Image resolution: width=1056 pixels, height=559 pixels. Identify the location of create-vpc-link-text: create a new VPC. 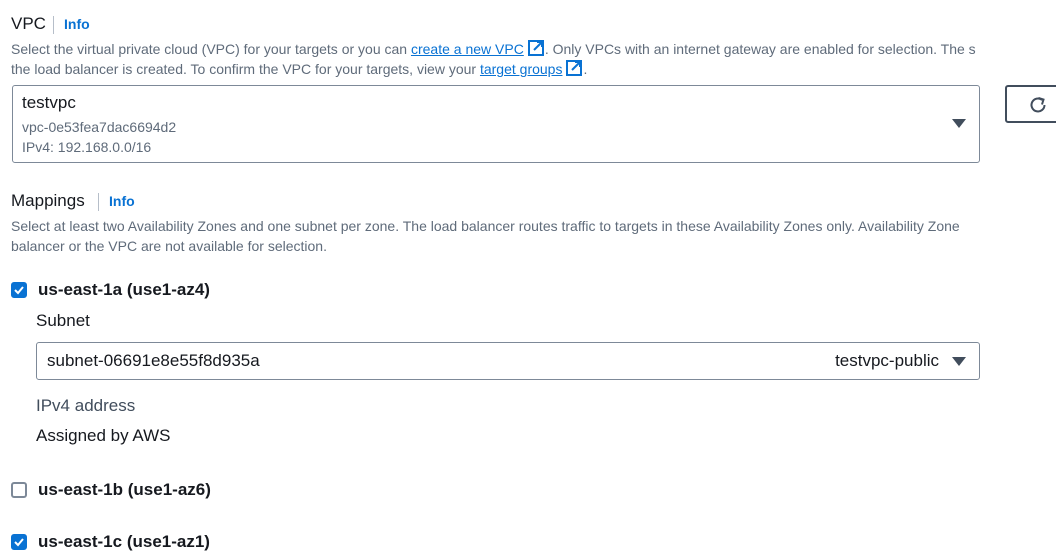
(467, 49).